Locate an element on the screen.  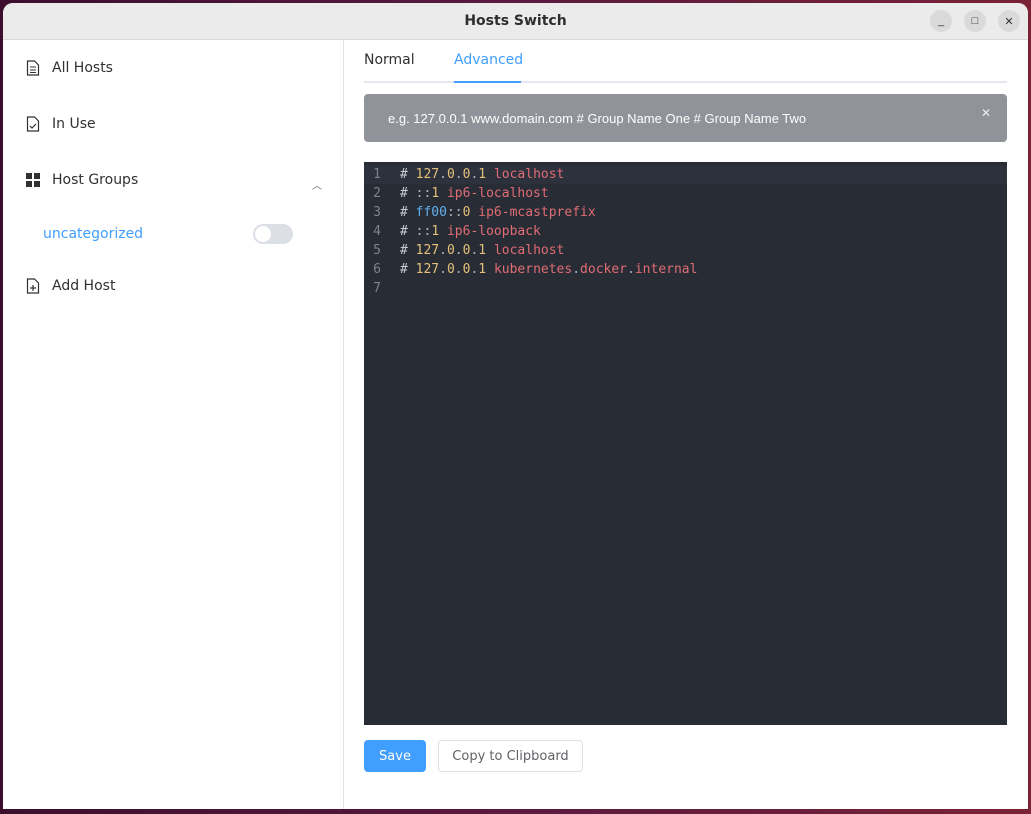
group-toggle is located at coordinates (273, 234).